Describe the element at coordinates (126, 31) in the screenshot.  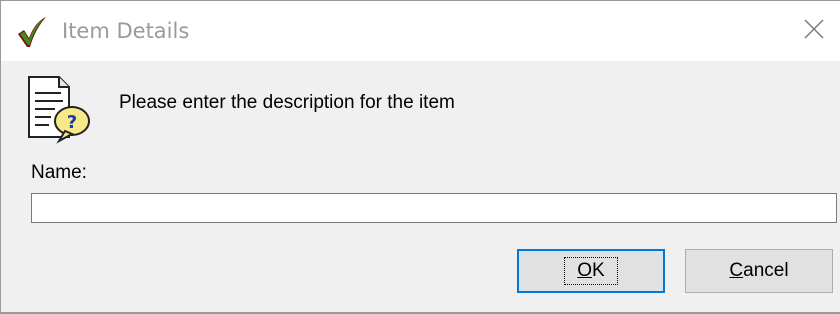
I see `window-title: Item Details` at that location.